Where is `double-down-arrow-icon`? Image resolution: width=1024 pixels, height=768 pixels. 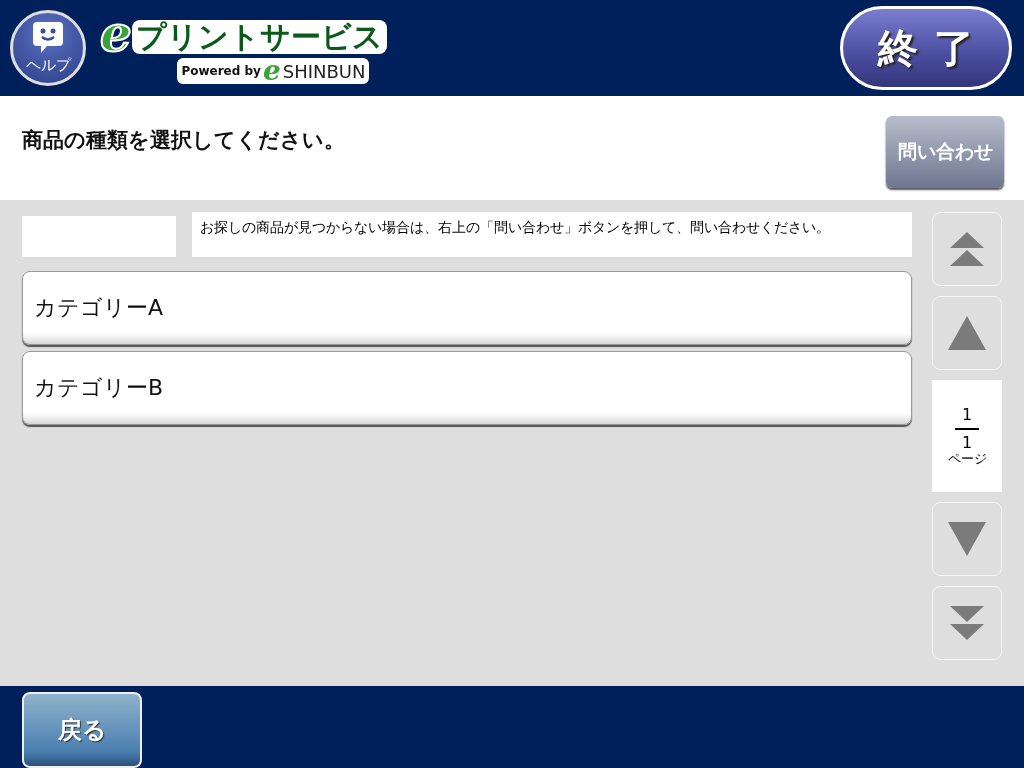 double-down-arrow-icon is located at coordinates (967, 623).